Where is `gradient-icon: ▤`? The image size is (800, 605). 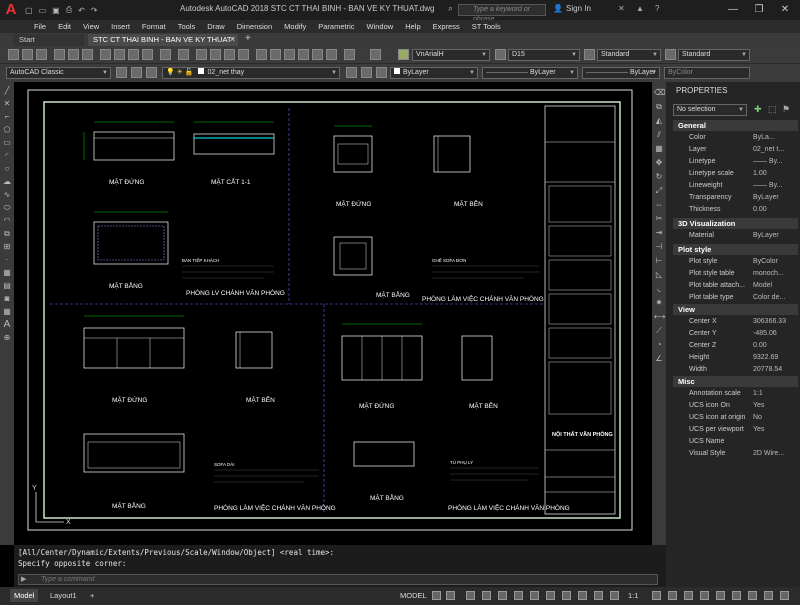 gradient-icon: ▤ is located at coordinates (7, 286).